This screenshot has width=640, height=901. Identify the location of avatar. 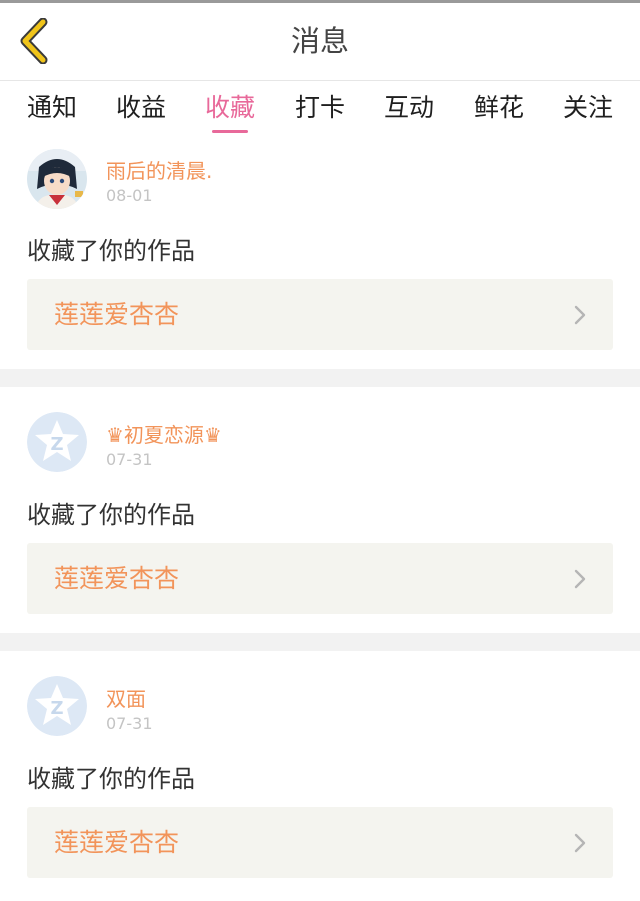
(57, 179).